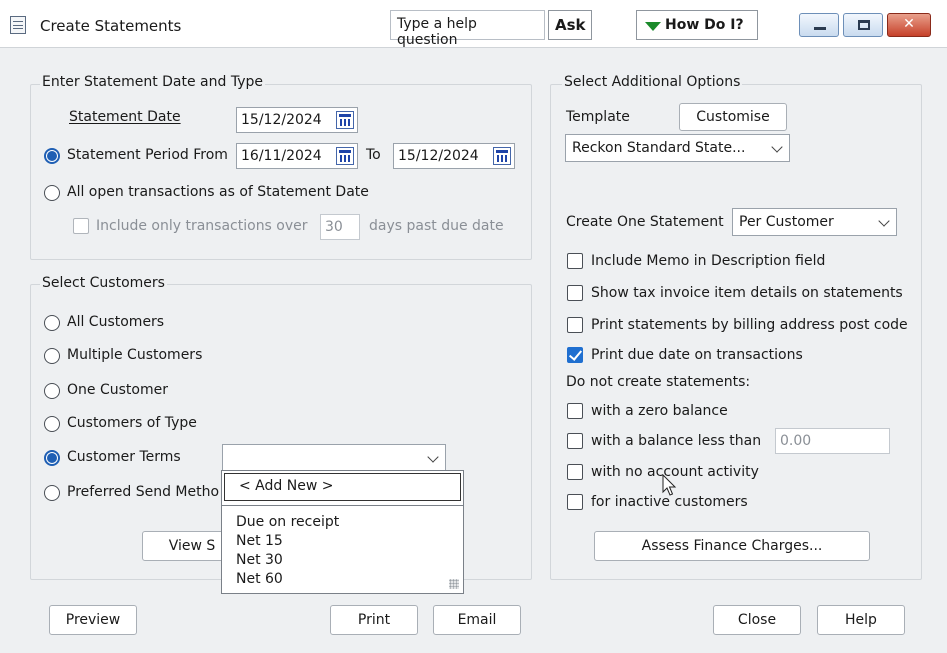  What do you see at coordinates (820, 28) in the screenshot?
I see `minimize-icon` at bounding box center [820, 28].